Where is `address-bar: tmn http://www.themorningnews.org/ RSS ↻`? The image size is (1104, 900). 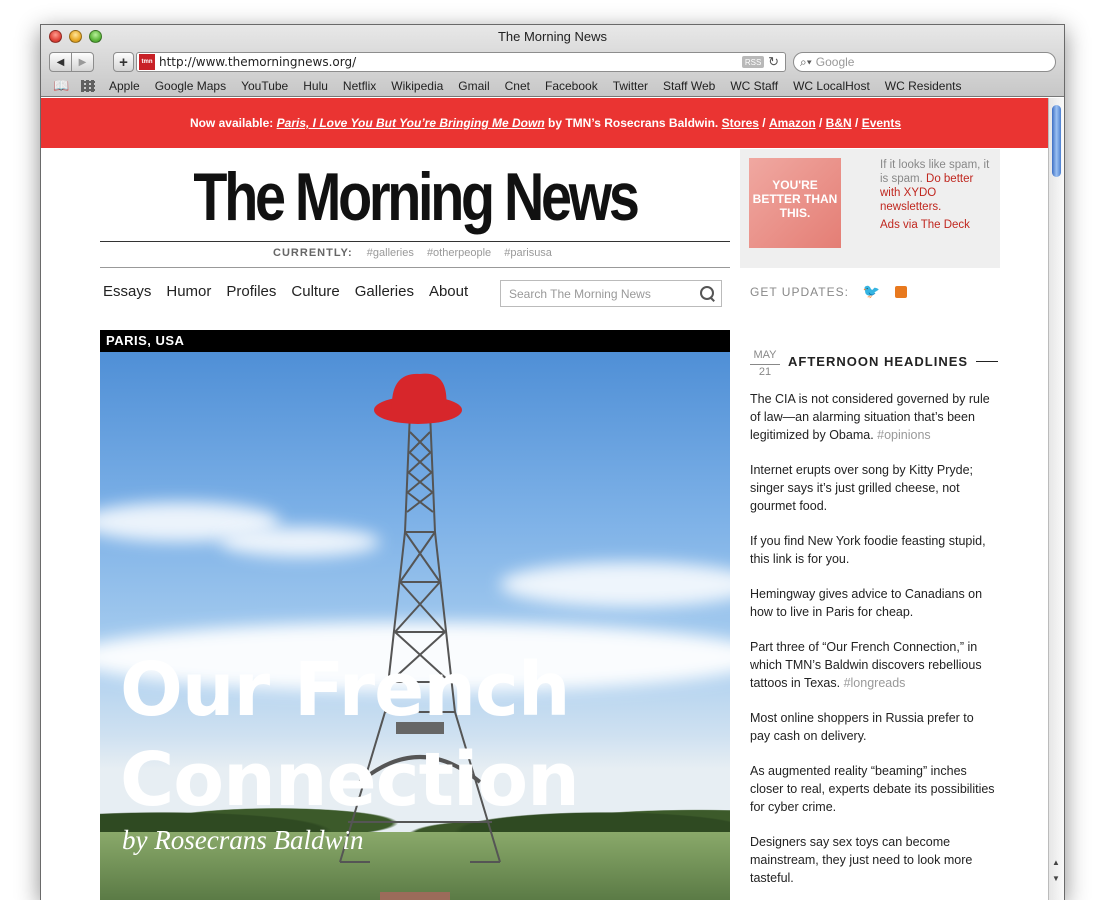
address-bar: tmn http://www.themorningnews.org/ RSS ↻ is located at coordinates (461, 62).